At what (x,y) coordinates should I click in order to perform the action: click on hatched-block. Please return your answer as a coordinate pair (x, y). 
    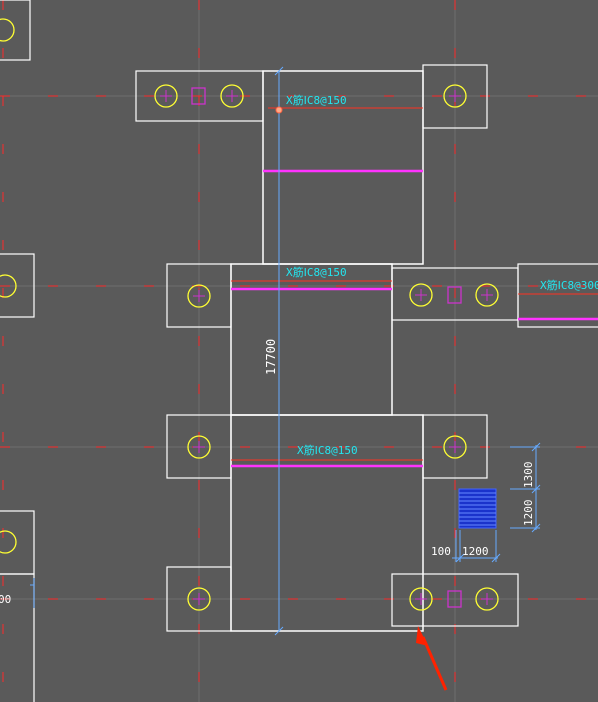
    Looking at the image, I should click on (477, 508).